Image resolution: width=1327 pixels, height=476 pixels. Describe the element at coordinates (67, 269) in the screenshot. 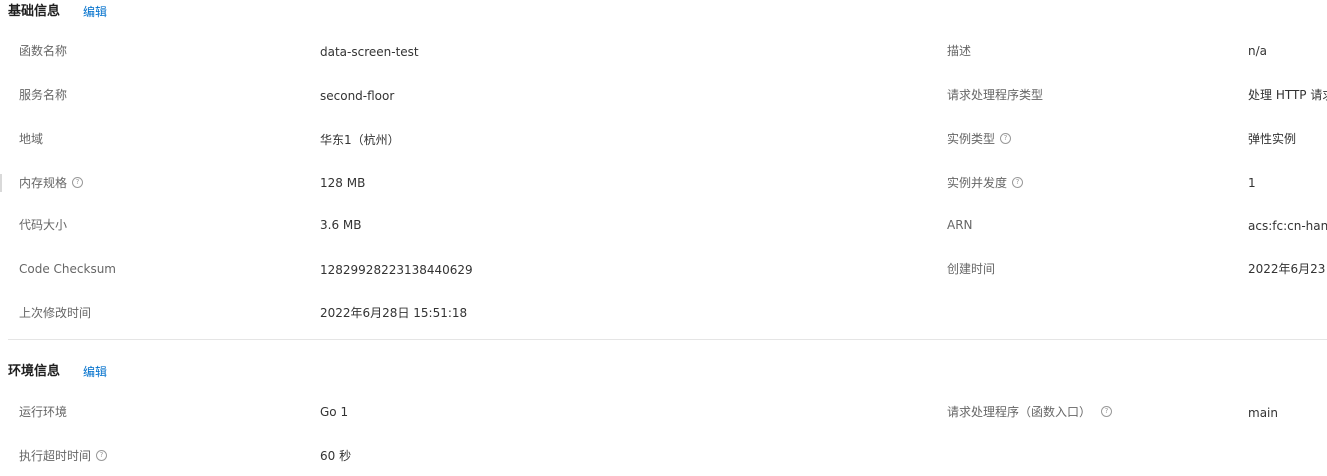

I see `checksum-label: Code Checksum` at that location.